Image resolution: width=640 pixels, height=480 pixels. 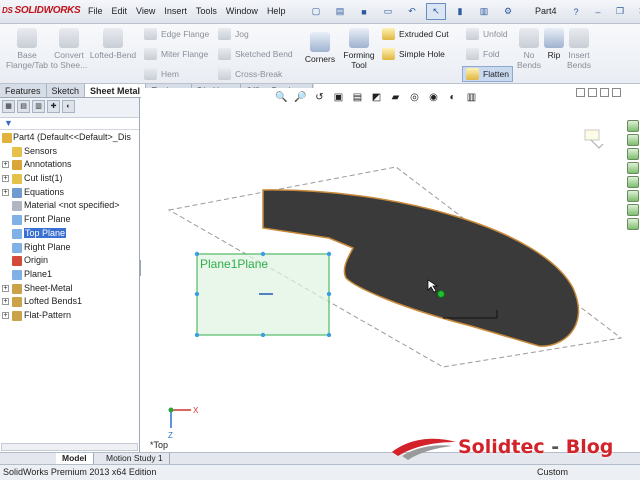 What do you see at coordinates (66, 90) in the screenshot?
I see `tab-sketch: Sketch` at bounding box center [66, 90].